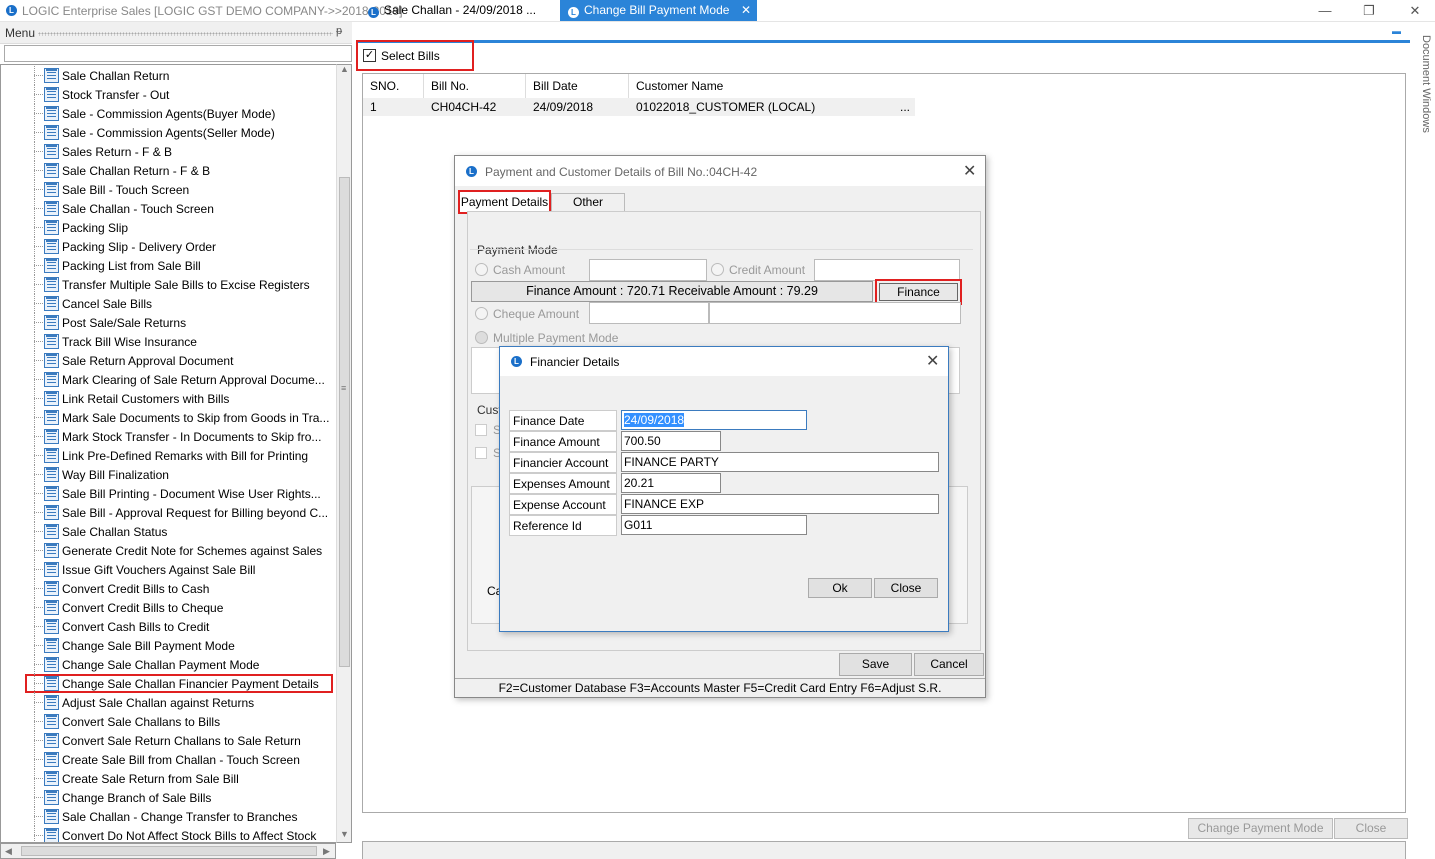  I want to click on multiple-payment-mode-radio, so click(481, 337).